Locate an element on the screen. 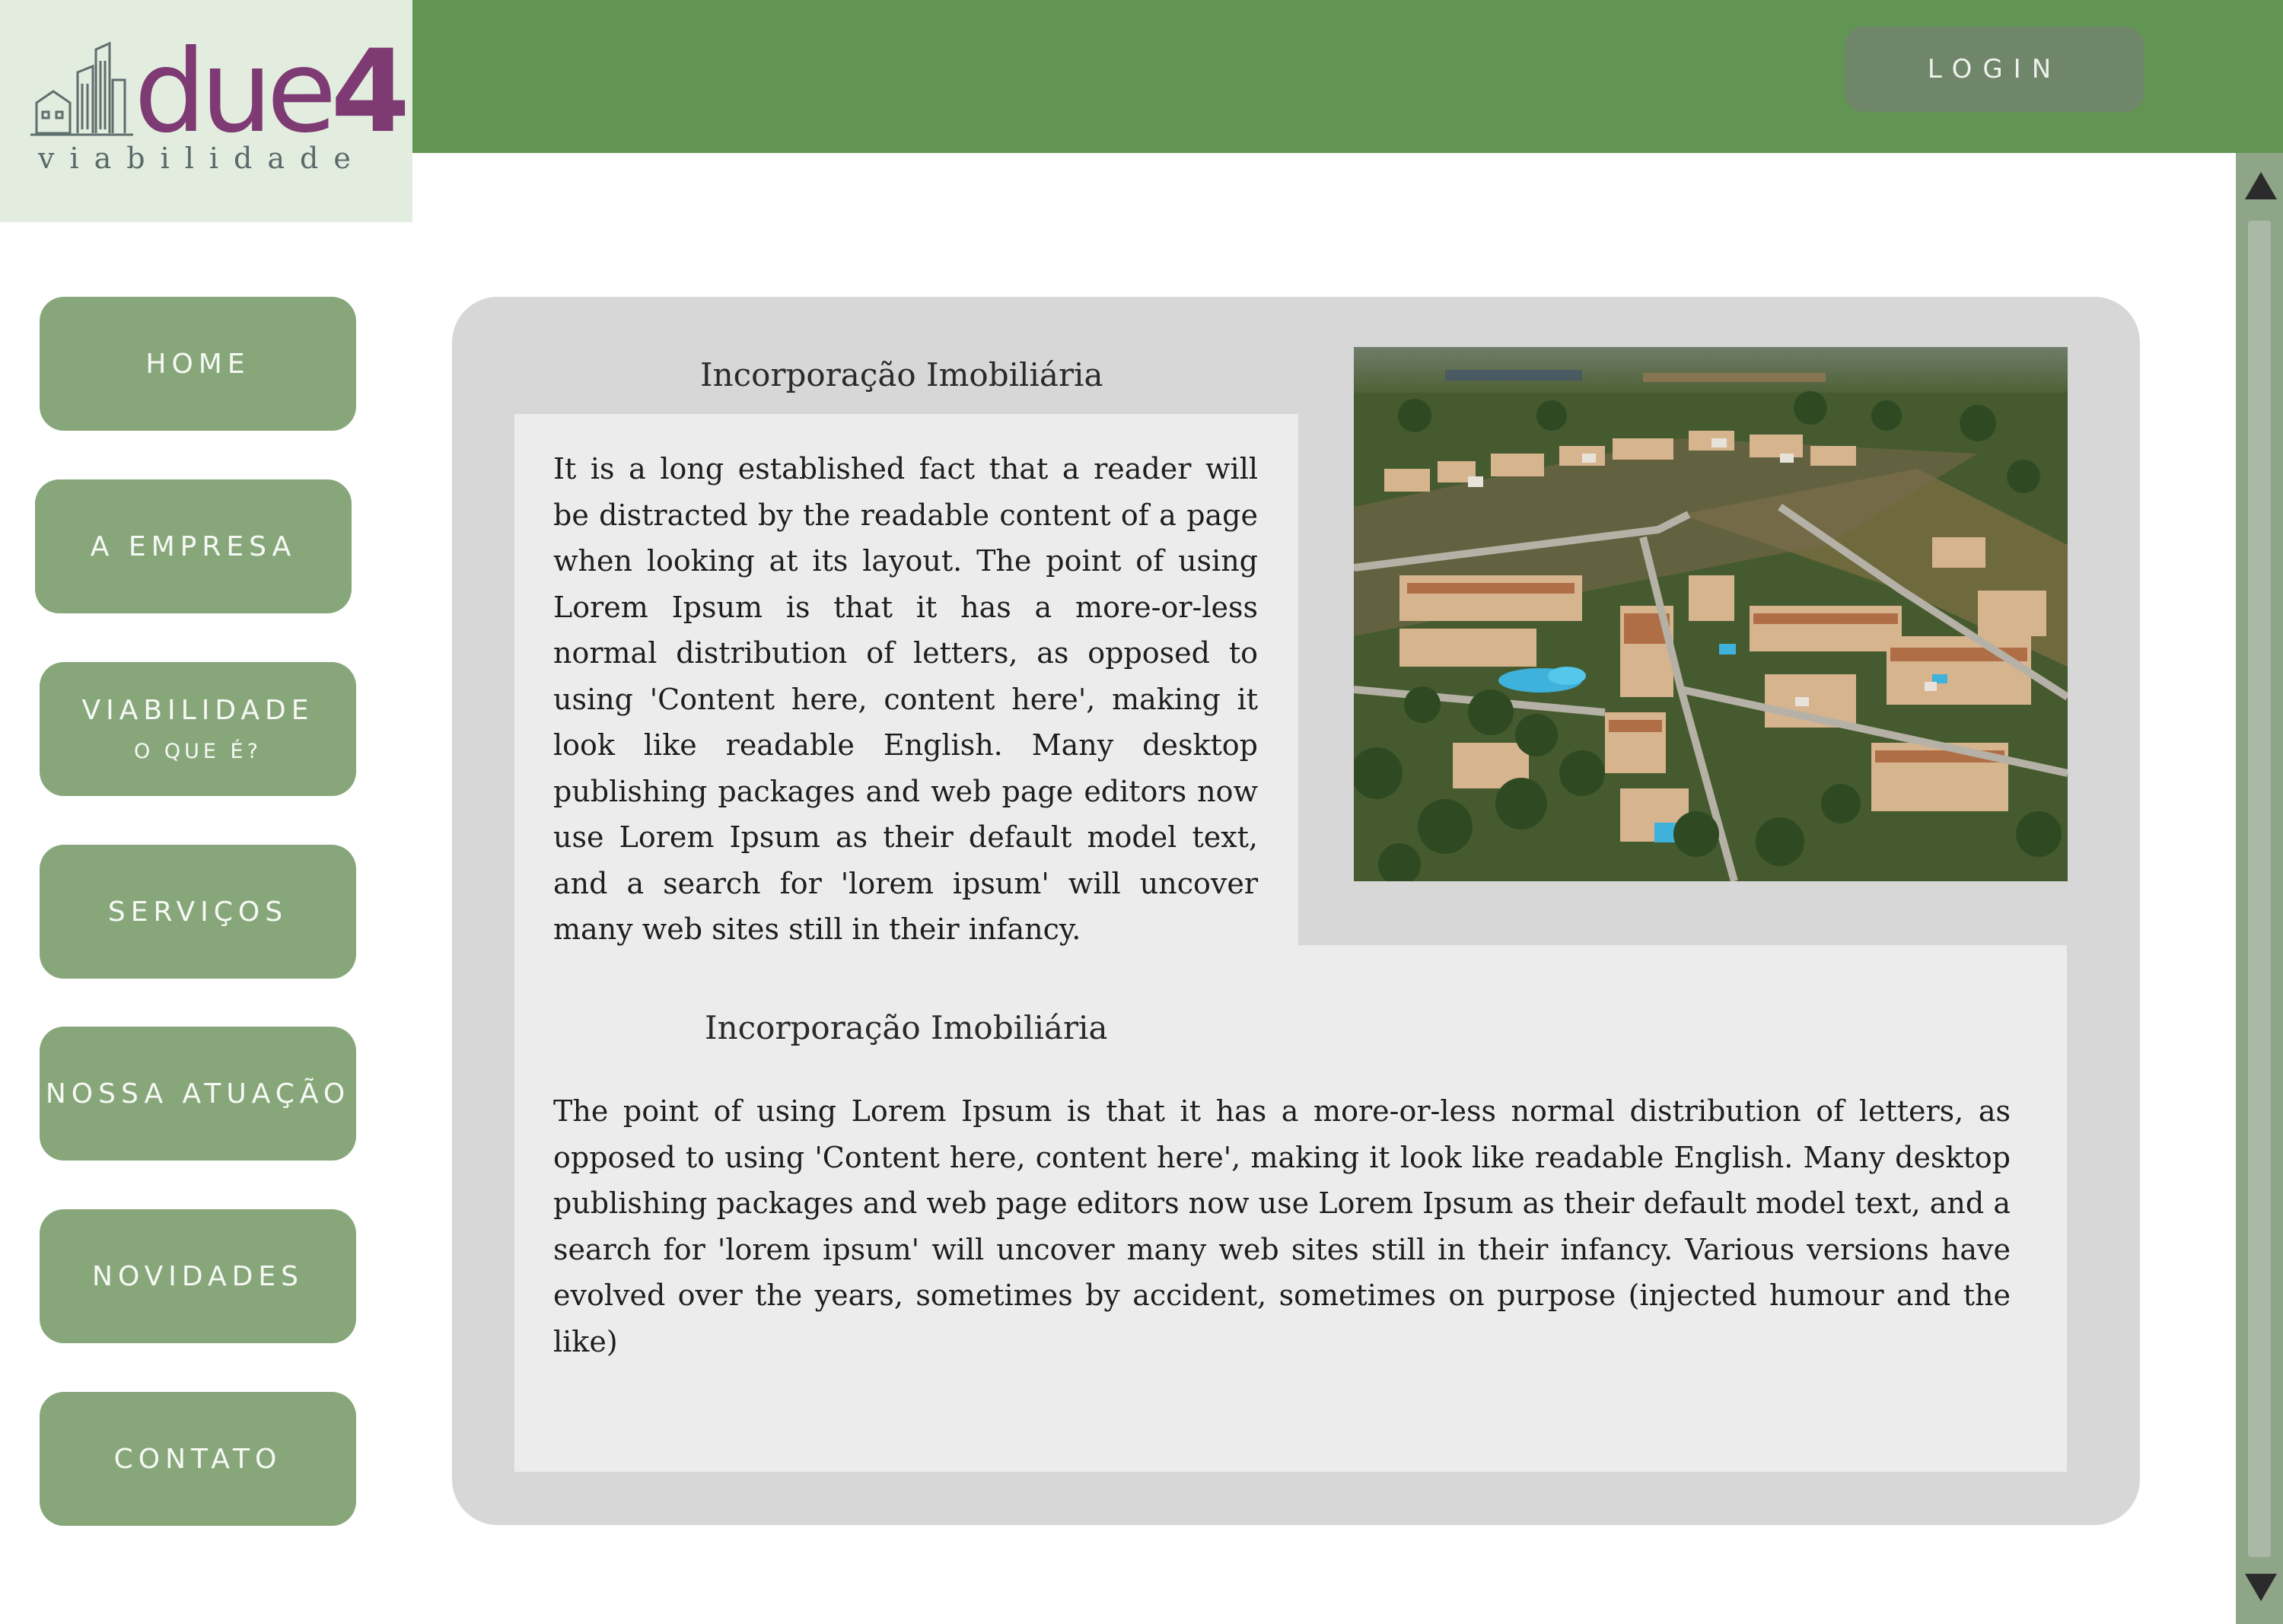 This screenshot has width=2283, height=1624. nav-atuacao-button: NOSSA ATUAÇÃO is located at coordinates (198, 1094).